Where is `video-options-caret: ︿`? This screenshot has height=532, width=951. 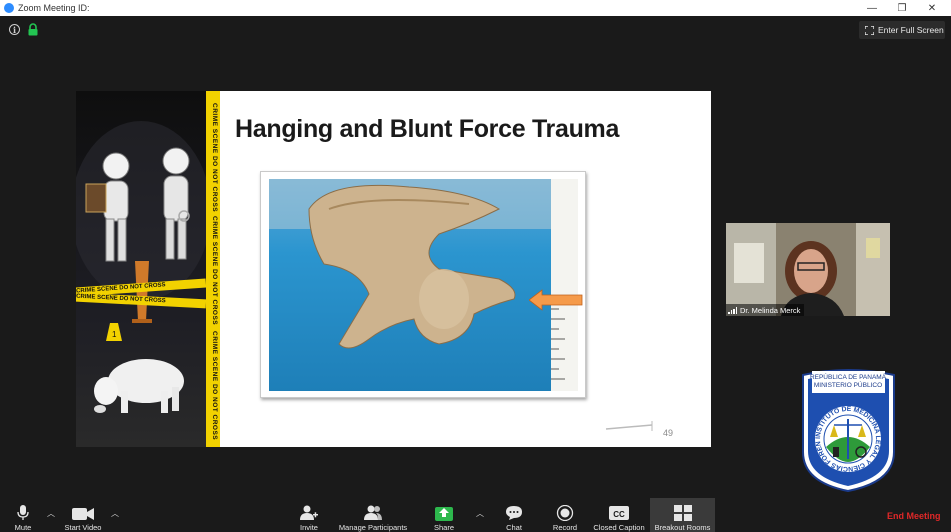
video-options-caret: ︿ is located at coordinates (115, 513).